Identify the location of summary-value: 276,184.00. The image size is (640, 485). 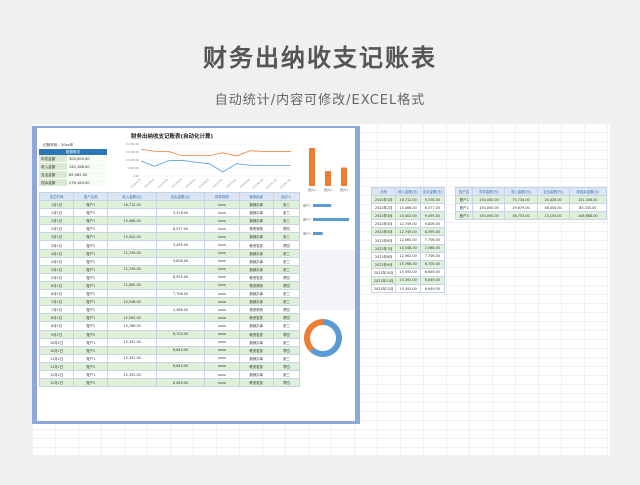
(87, 182).